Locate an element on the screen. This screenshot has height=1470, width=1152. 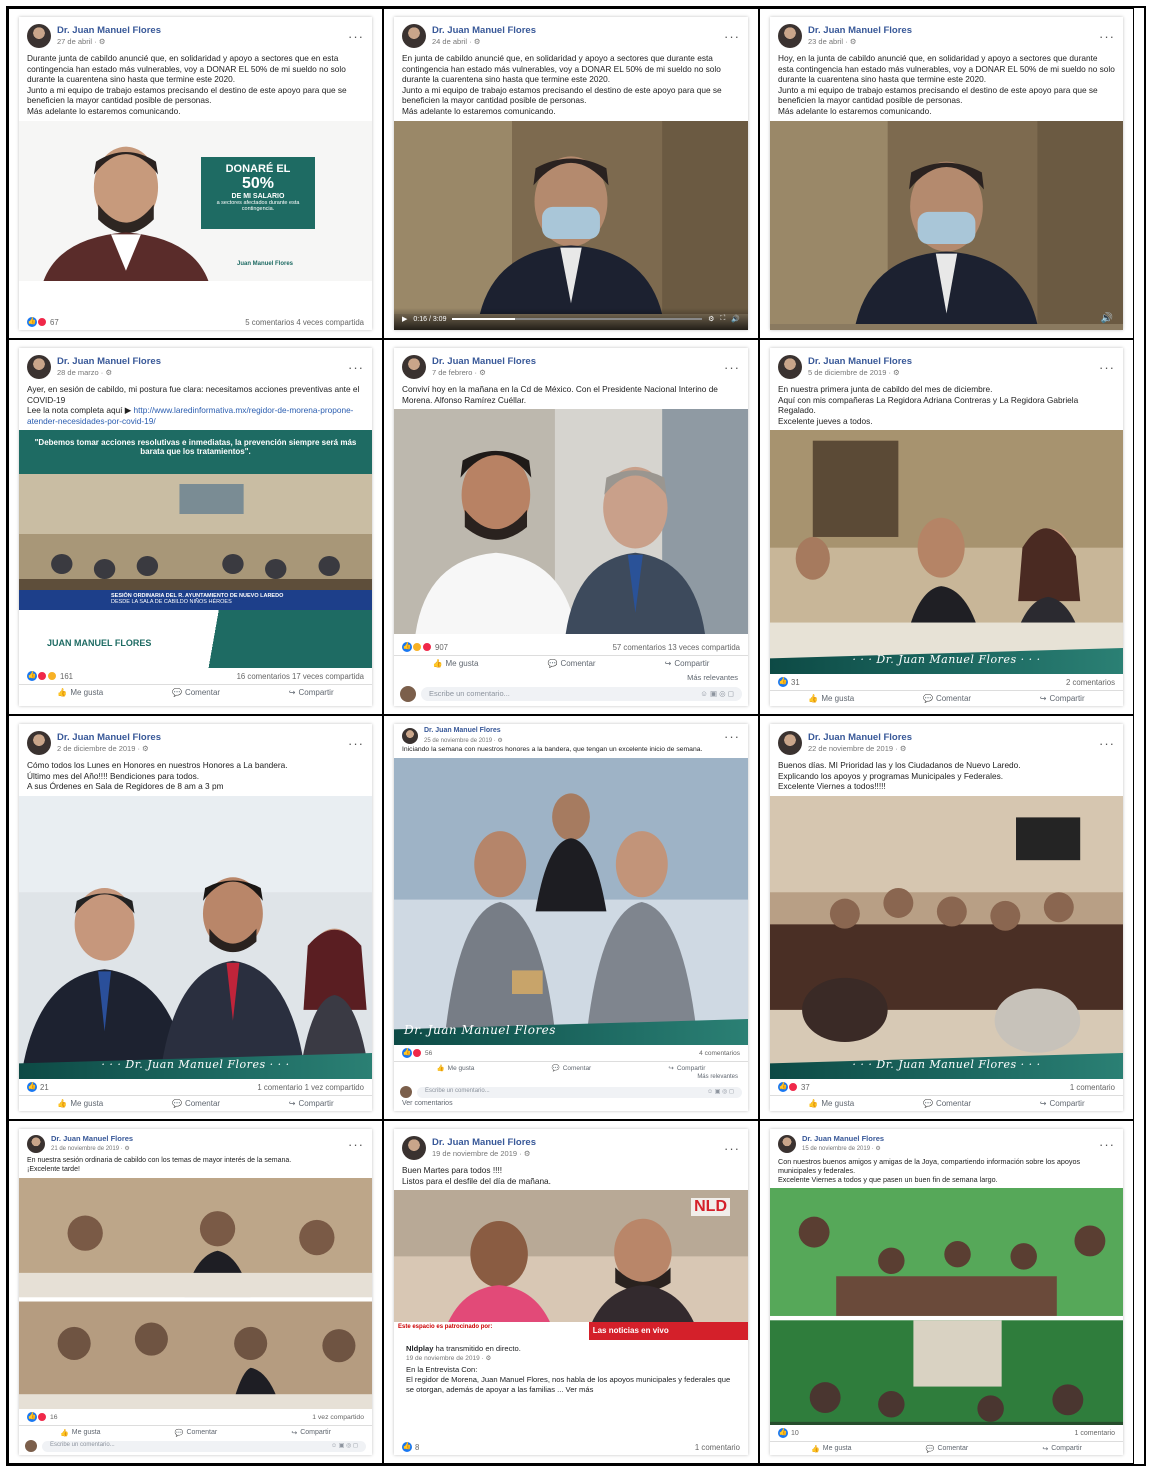
emoji-icon: ☺ ▣ ◎ ◻ is located at coordinates (344, 1446).